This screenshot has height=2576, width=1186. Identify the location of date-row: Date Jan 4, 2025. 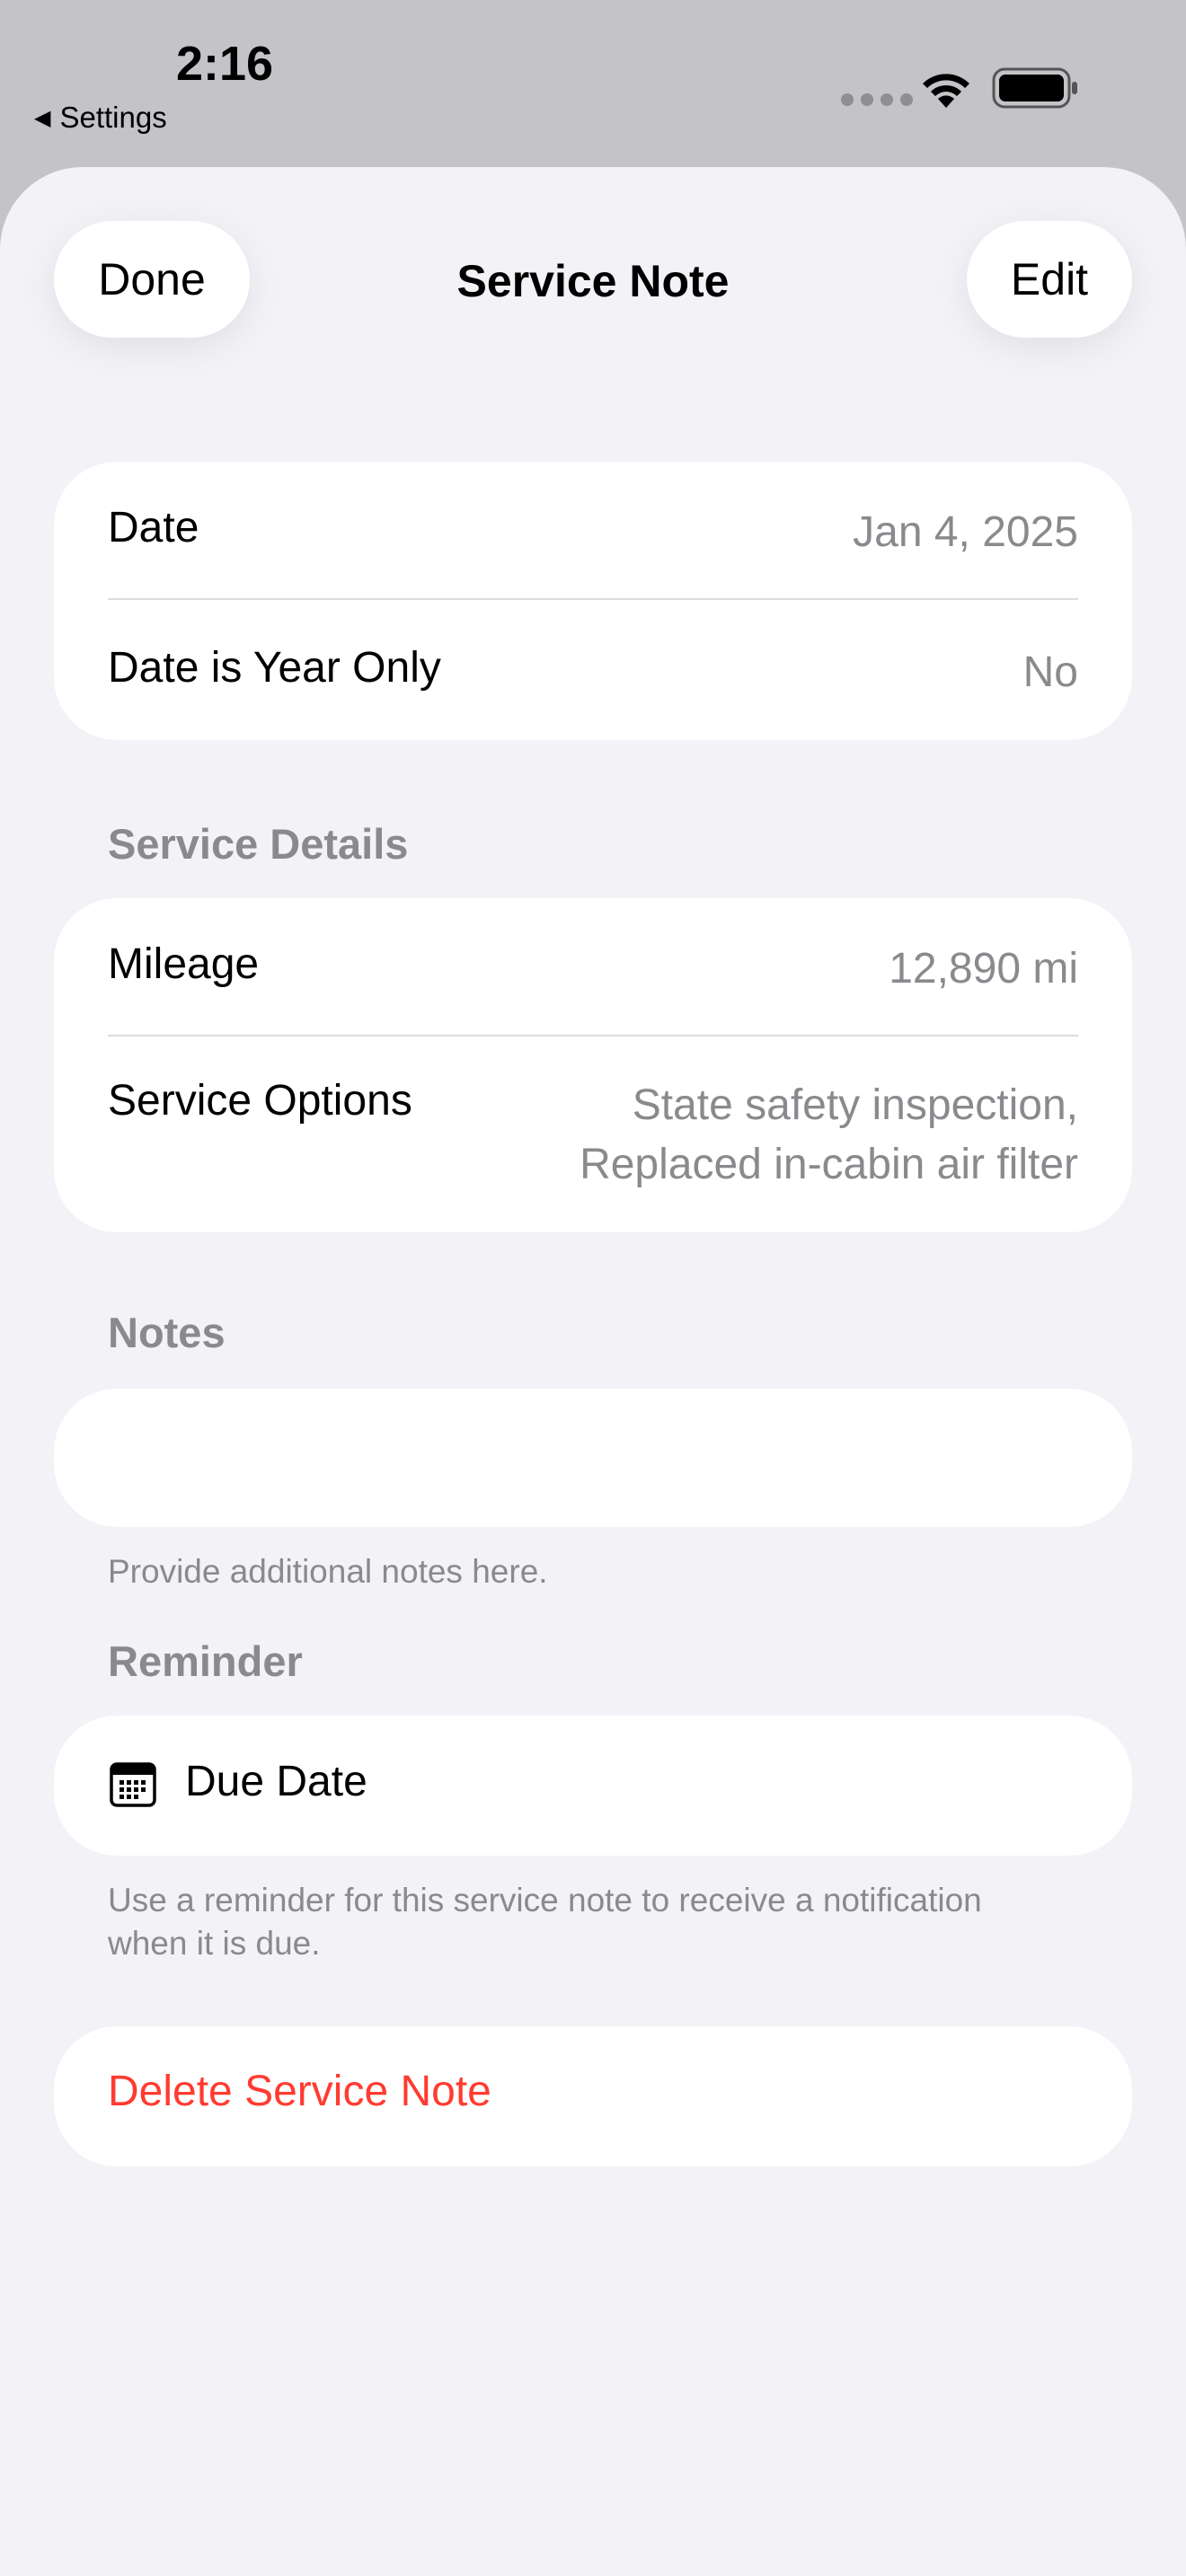
(593, 532).